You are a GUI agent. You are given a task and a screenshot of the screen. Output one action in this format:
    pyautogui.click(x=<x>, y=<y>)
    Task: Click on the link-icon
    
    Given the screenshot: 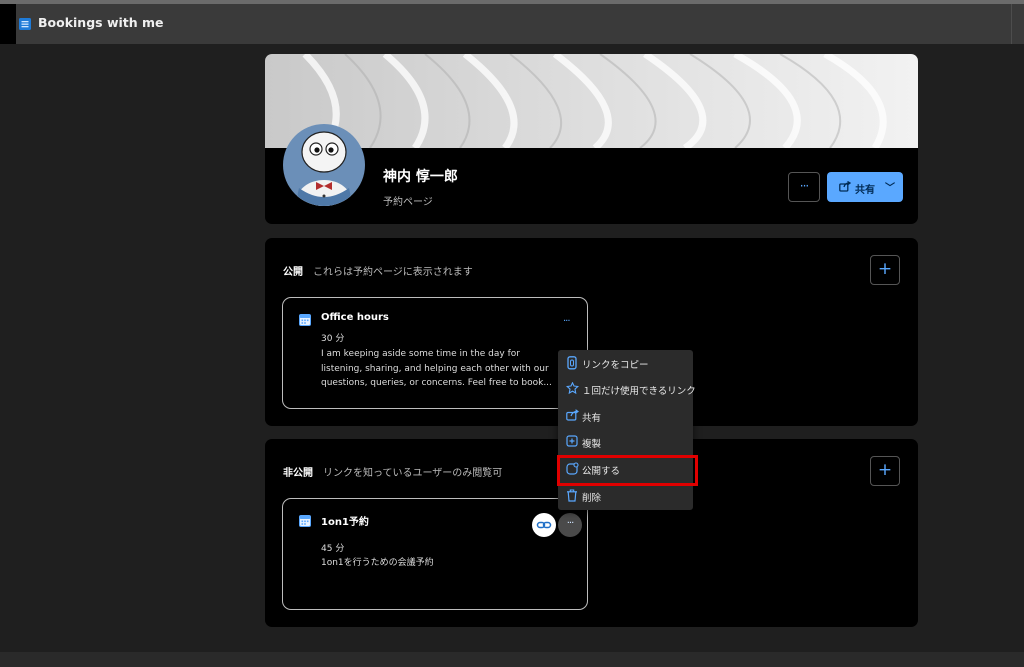 What is the action you would take?
    pyautogui.click(x=544, y=525)
    